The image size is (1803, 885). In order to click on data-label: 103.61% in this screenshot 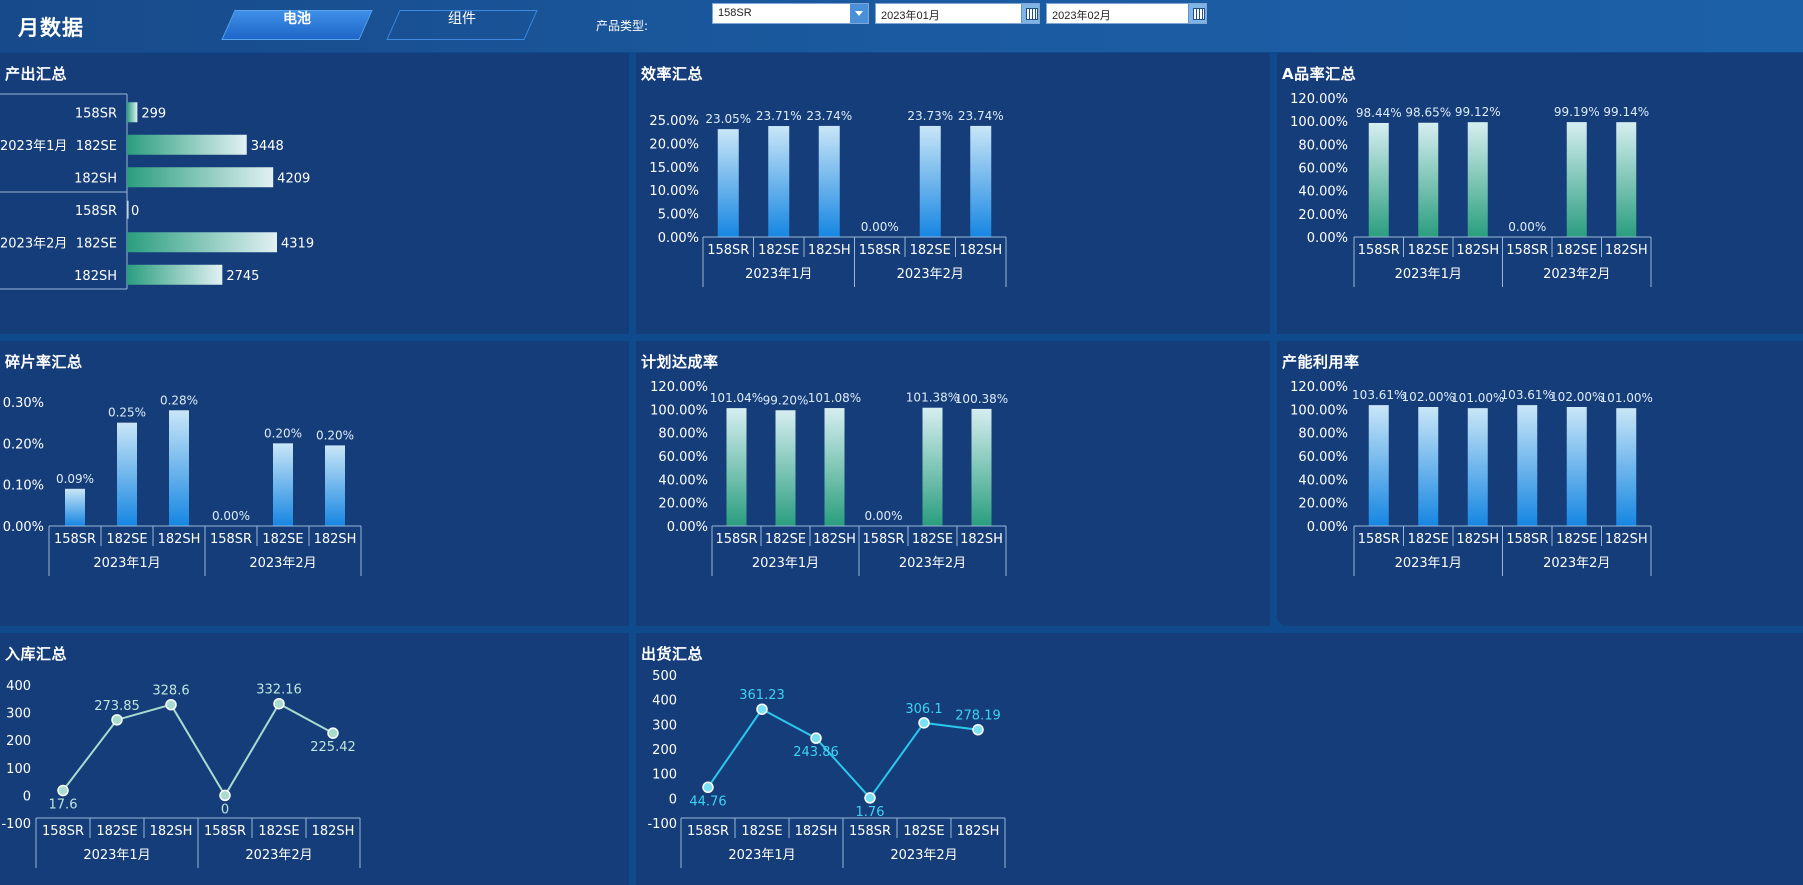, I will do `click(1378, 395)`.